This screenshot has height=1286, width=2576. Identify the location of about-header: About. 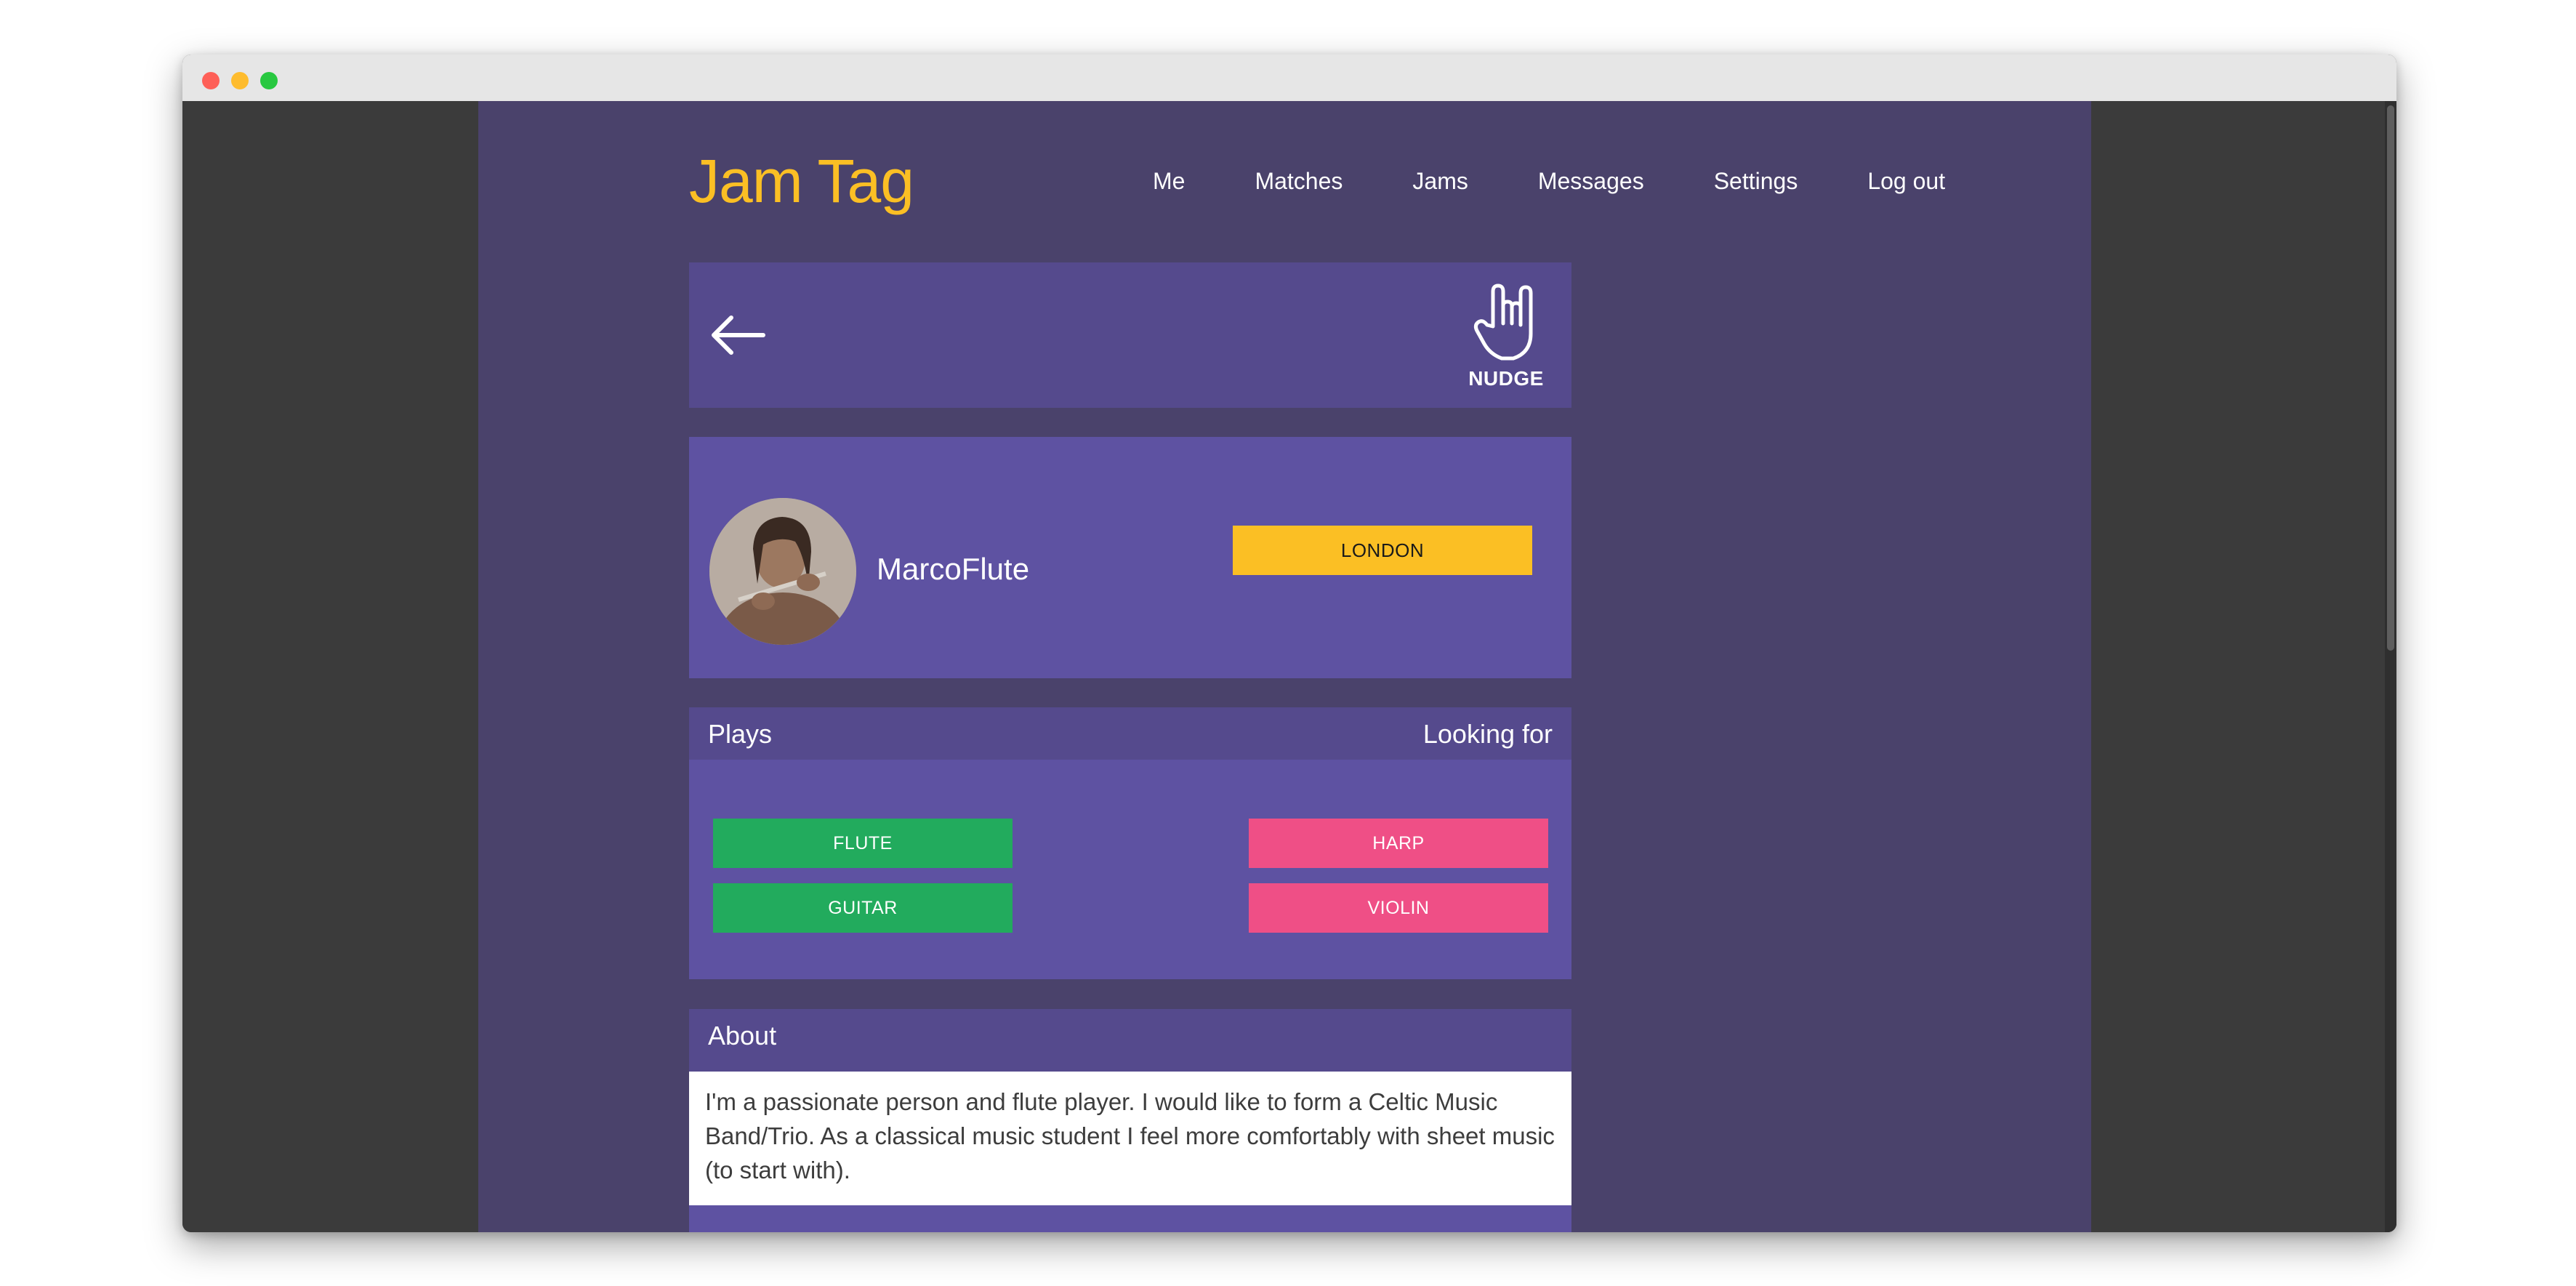
(1130, 1041).